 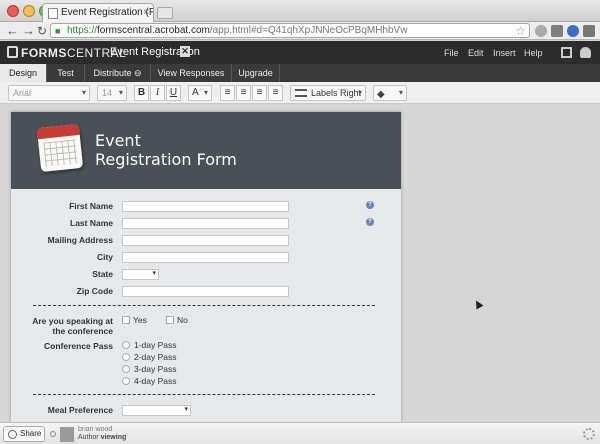 I want to click on font-family-select: Arial ▾, so click(x=49, y=93).